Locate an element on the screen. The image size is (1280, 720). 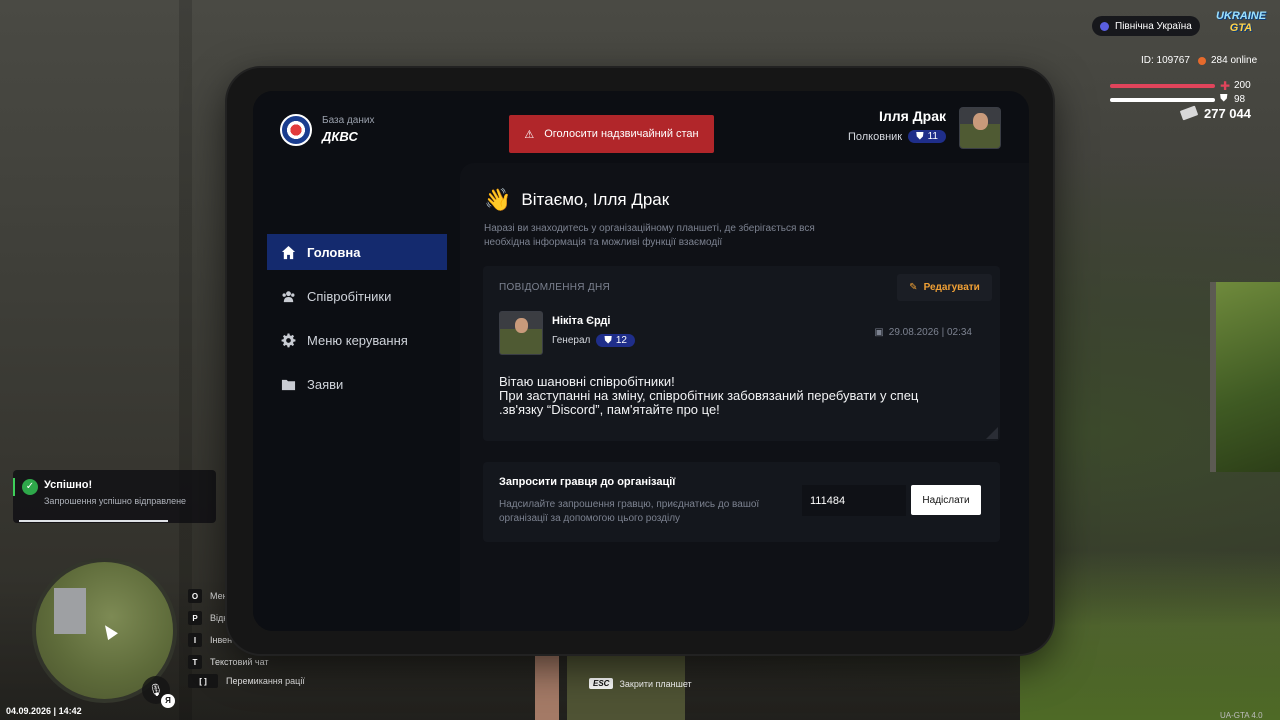
server-badge: Північна Україна is located at coordinates (1146, 26).